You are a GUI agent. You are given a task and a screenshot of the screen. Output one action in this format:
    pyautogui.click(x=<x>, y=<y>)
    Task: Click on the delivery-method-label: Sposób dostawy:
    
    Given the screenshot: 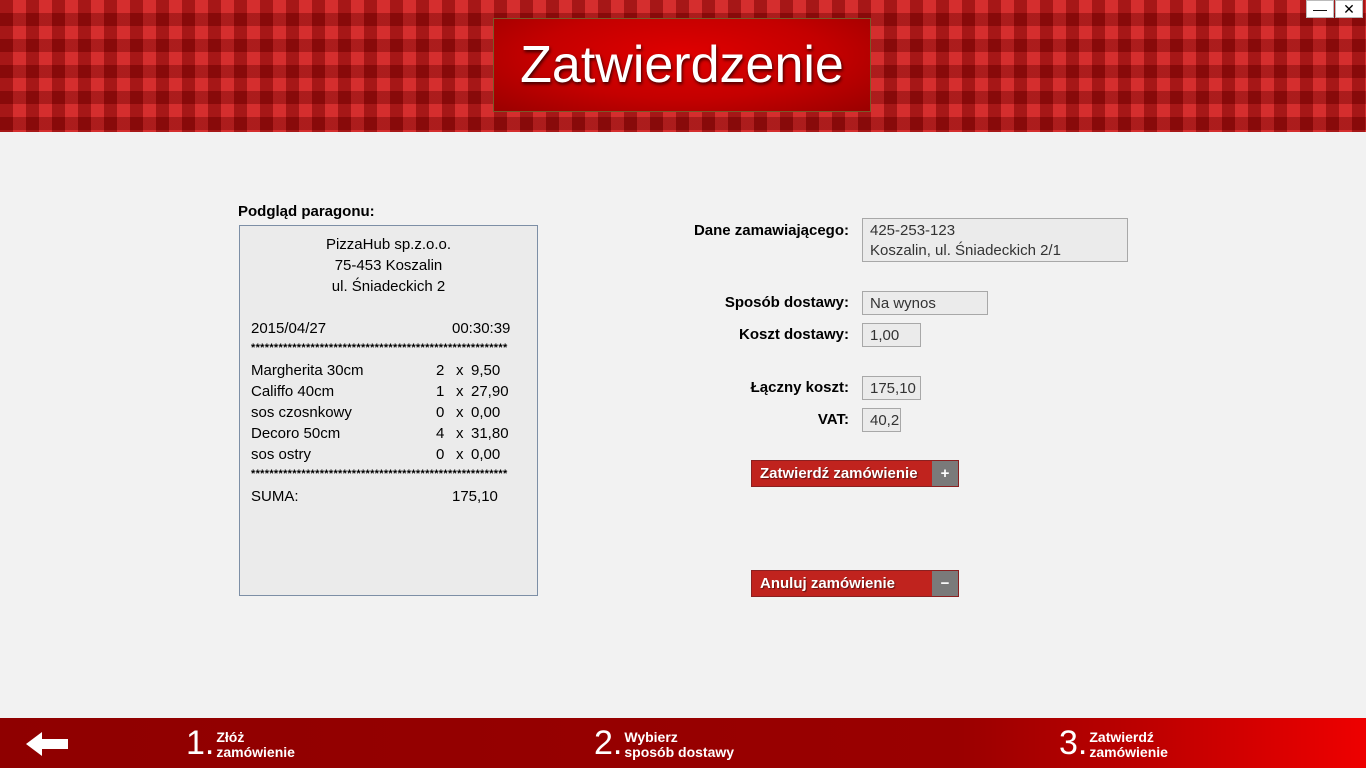 What is the action you would take?
    pyautogui.click(x=786, y=302)
    